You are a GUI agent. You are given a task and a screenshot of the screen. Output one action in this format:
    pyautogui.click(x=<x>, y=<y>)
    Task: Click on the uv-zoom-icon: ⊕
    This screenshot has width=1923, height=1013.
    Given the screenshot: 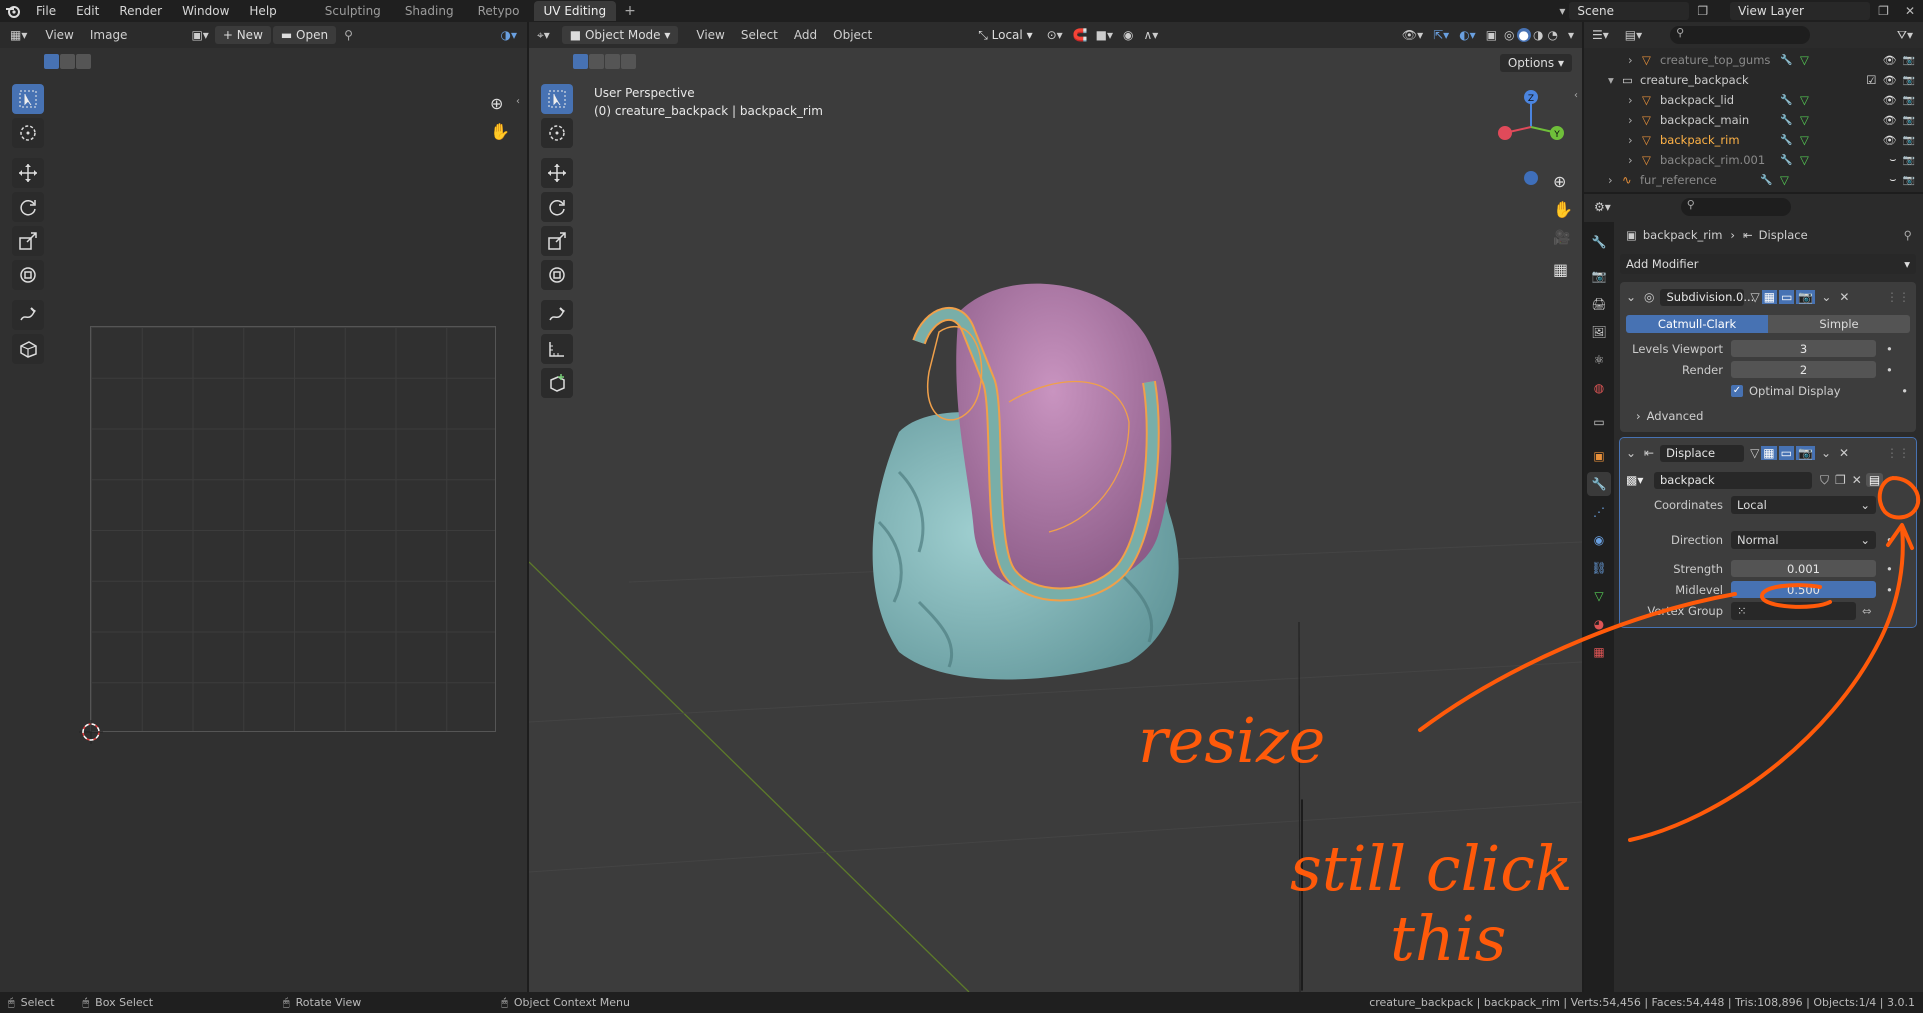 What is the action you would take?
    pyautogui.click(x=496, y=103)
    